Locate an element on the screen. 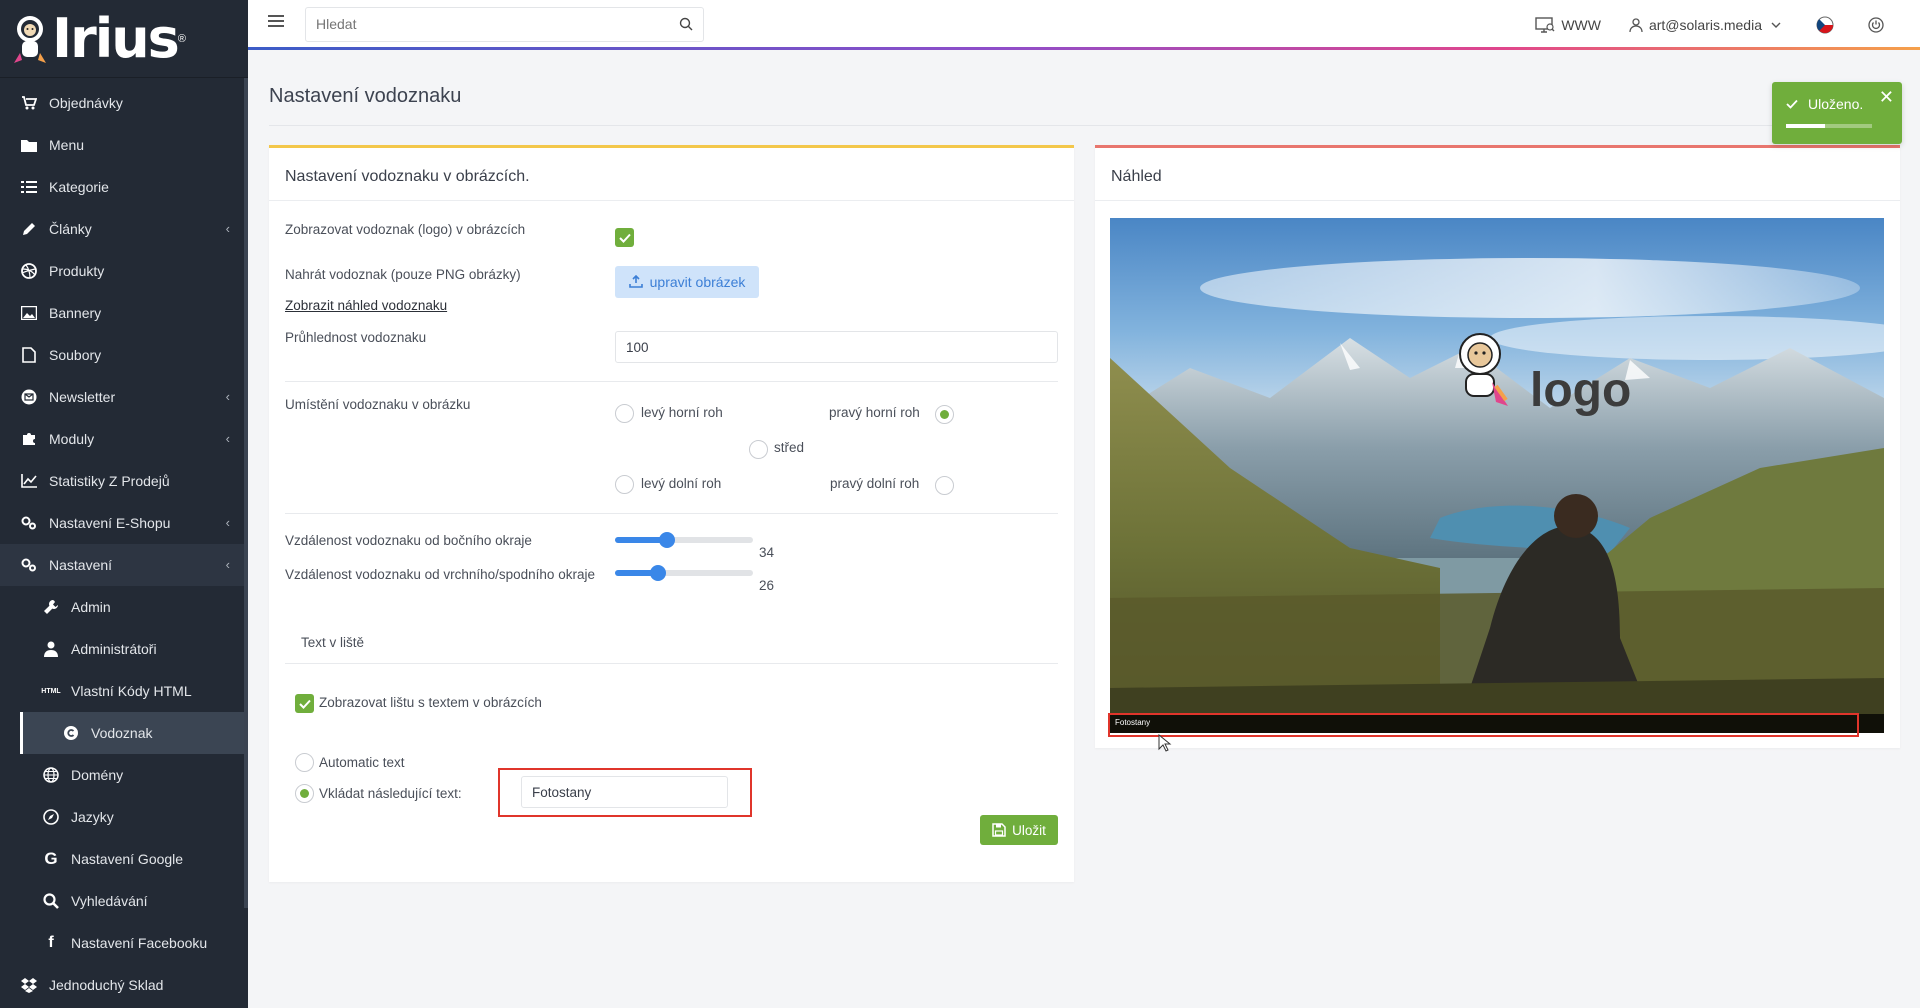 The height and width of the screenshot is (1008, 1920). sidebar-subitem-admin: Admin is located at coordinates (124, 607).